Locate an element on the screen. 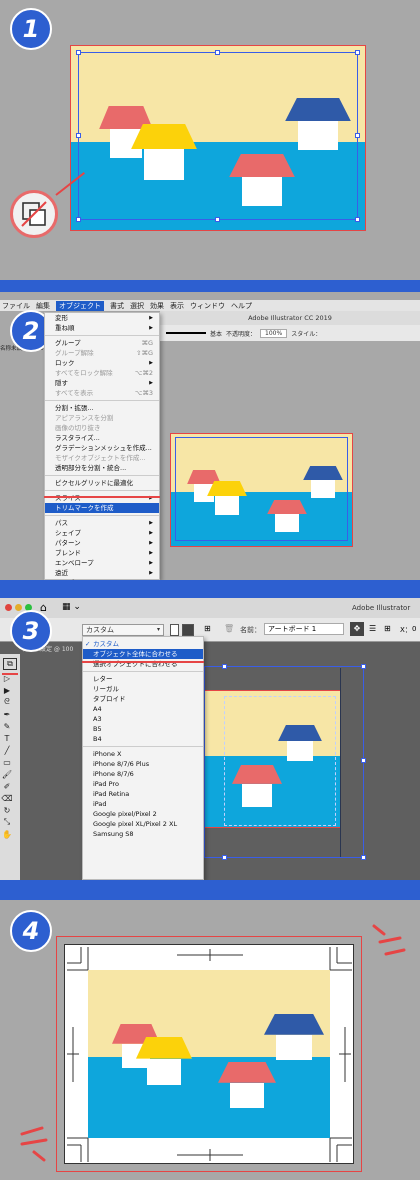 This screenshot has width=420, height=1180. line-tool-icon: ╱ is located at coordinates (7, 750).